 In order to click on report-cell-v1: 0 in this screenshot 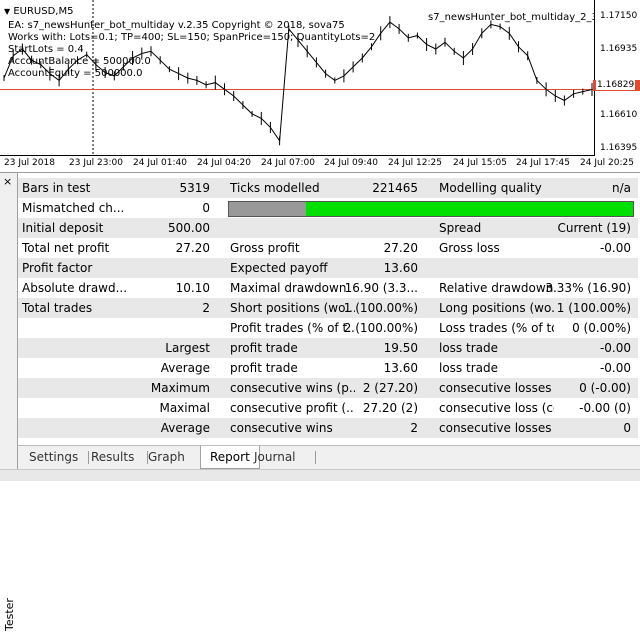, I will do `click(206, 208)`.